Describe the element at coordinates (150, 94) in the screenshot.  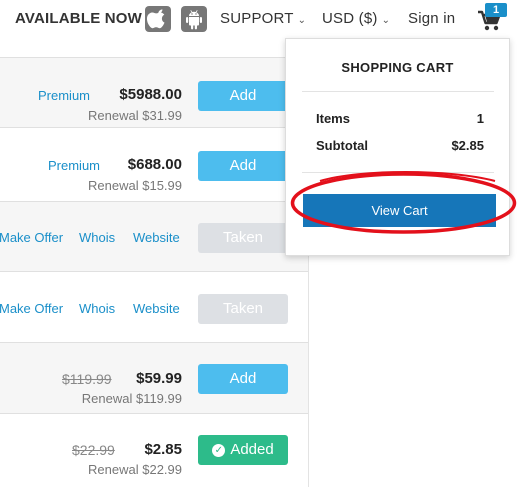
I see `price: $5988.00` at that location.